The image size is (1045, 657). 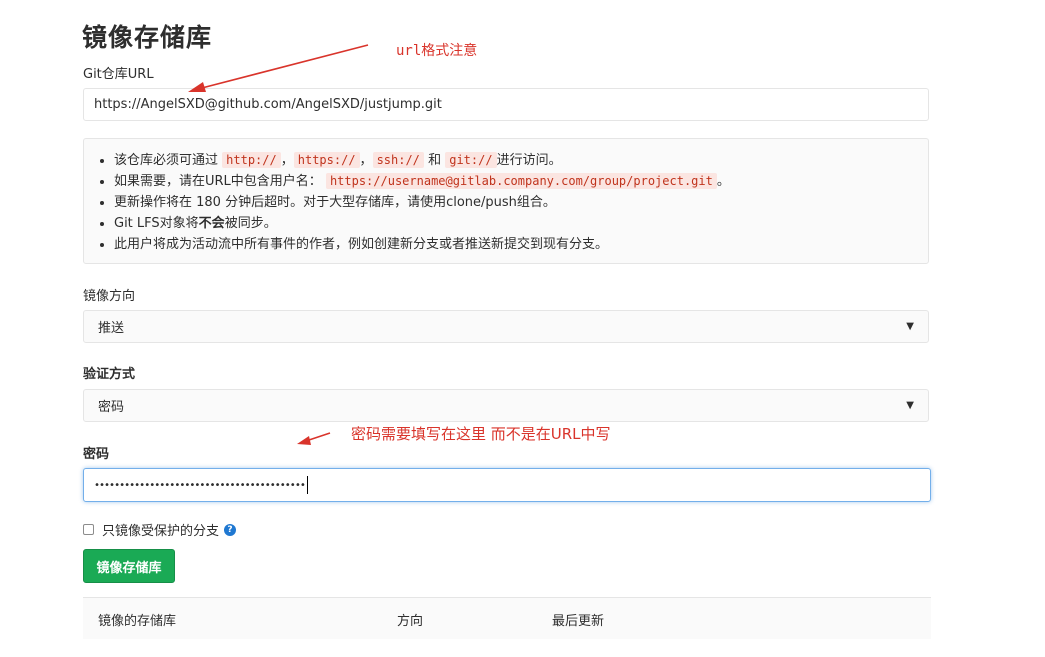 What do you see at coordinates (278, 68) in the screenshot?
I see `url-arrow-icon` at bounding box center [278, 68].